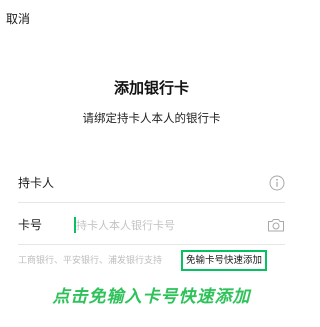 Image resolution: width=320 pixels, height=327 pixels. What do you see at coordinates (224, 260) in the screenshot?
I see `quick-add-link: 免输卡号快速添加` at bounding box center [224, 260].